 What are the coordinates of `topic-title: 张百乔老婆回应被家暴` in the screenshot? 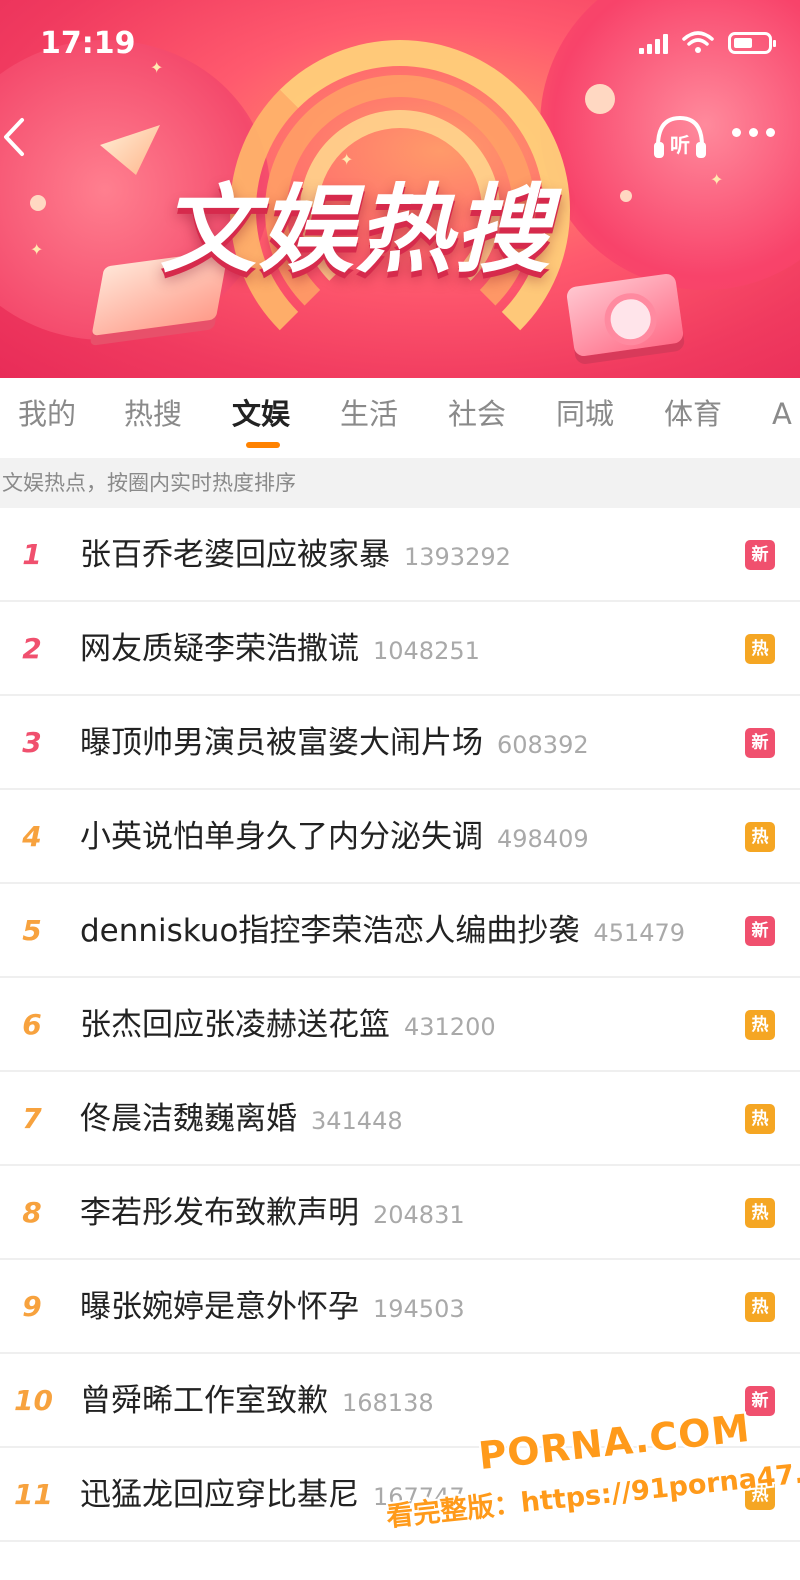 It's located at (235, 555).